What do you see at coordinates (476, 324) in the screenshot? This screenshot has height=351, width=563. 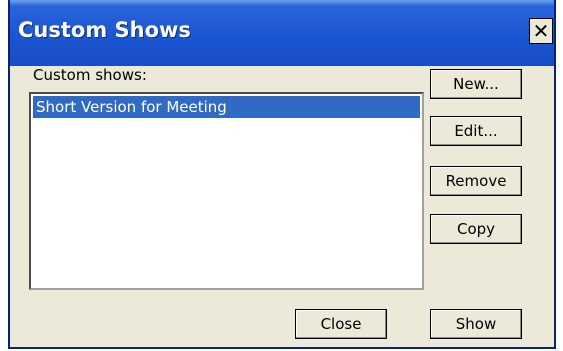 I see `show-button: Show` at bounding box center [476, 324].